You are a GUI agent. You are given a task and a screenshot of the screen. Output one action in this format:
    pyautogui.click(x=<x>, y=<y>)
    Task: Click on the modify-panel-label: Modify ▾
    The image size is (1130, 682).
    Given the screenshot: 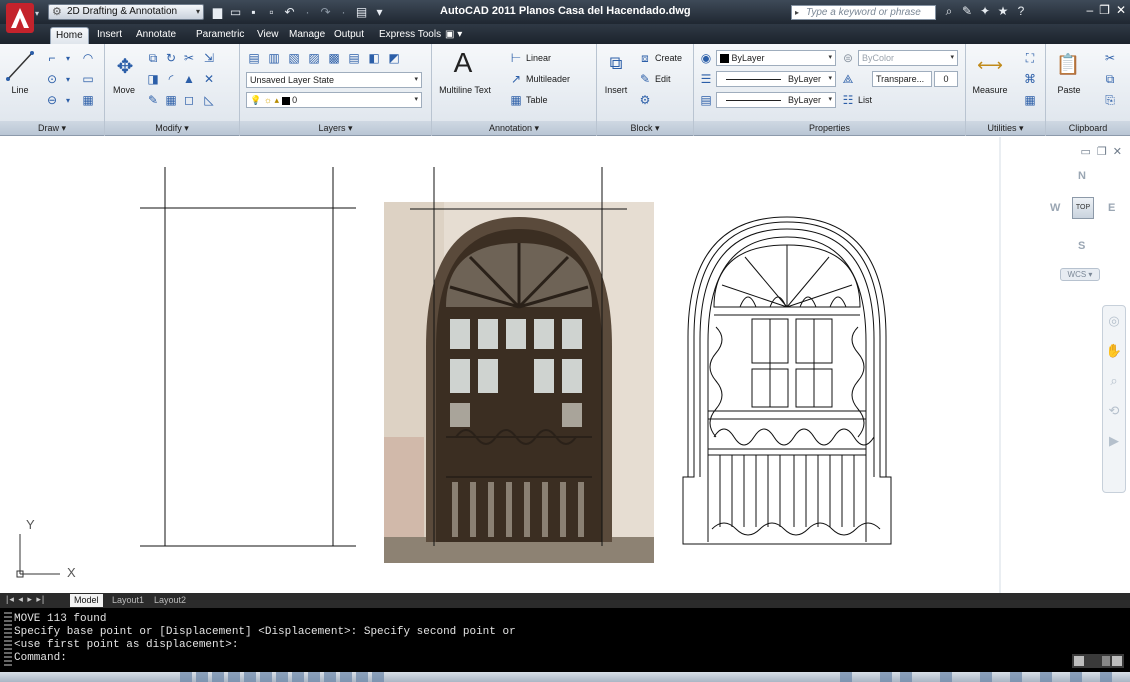 What is the action you would take?
    pyautogui.click(x=172, y=128)
    